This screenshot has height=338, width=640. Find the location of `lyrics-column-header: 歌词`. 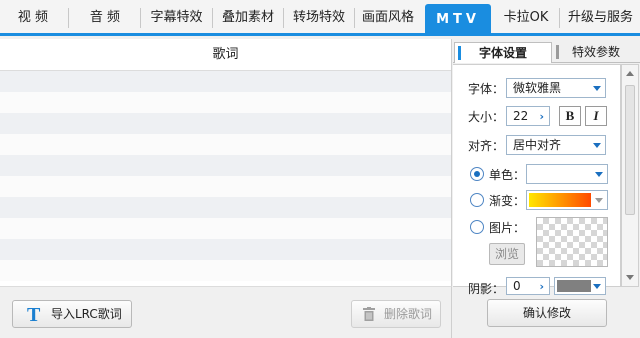

lyrics-column-header: 歌词 is located at coordinates (225, 55).